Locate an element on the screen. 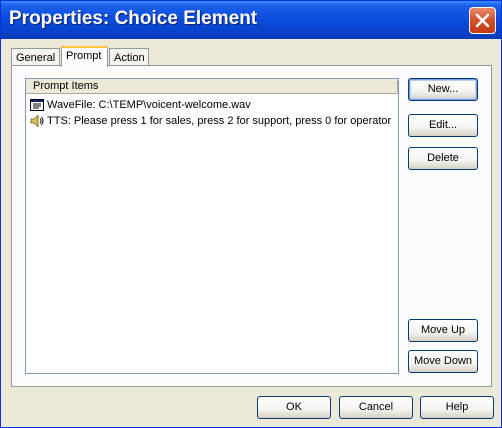 The height and width of the screenshot is (428, 502). help-button: Help is located at coordinates (457, 407).